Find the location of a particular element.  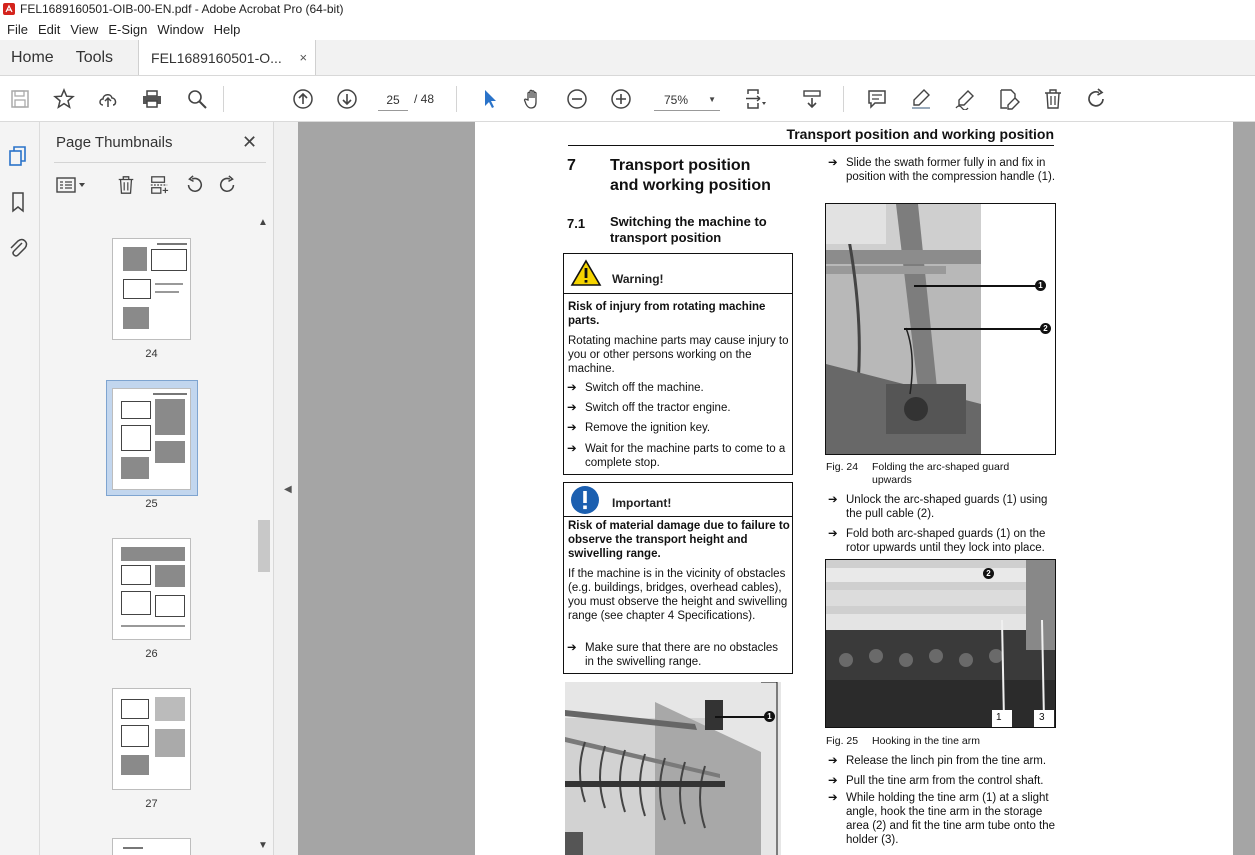

zoom-in-icon is located at coordinates (621, 99).